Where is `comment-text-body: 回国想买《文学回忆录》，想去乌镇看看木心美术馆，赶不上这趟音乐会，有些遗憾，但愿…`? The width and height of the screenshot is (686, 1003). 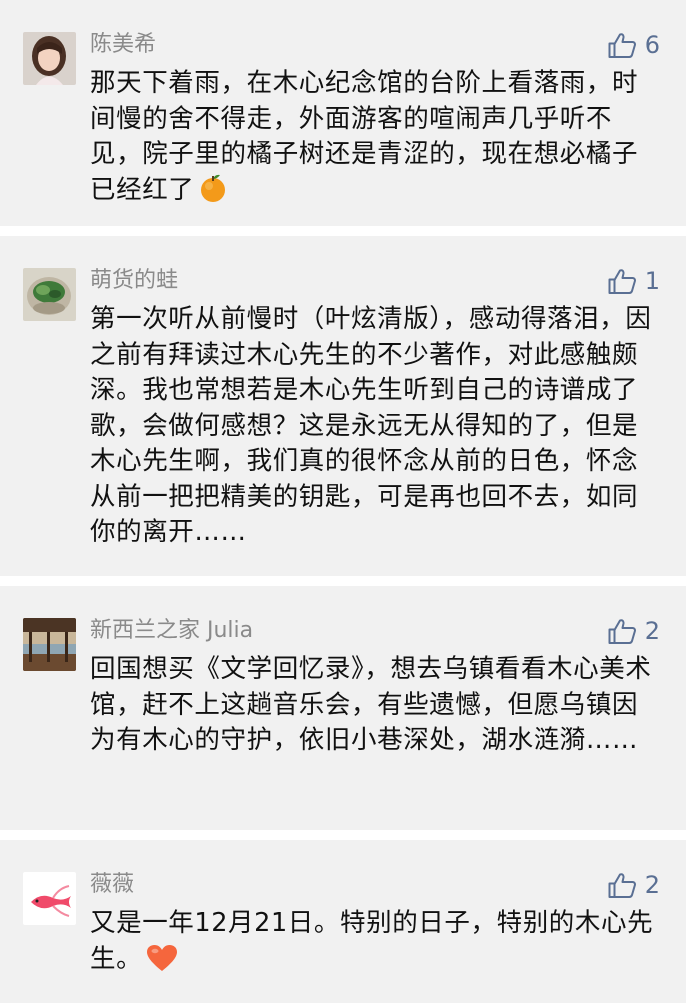
comment-text-body: 回国想买《文学回忆录》，想去乌镇看看木心美术馆，赶不上这趟音乐会，有些遗憾，但愿… is located at coordinates (371, 704).